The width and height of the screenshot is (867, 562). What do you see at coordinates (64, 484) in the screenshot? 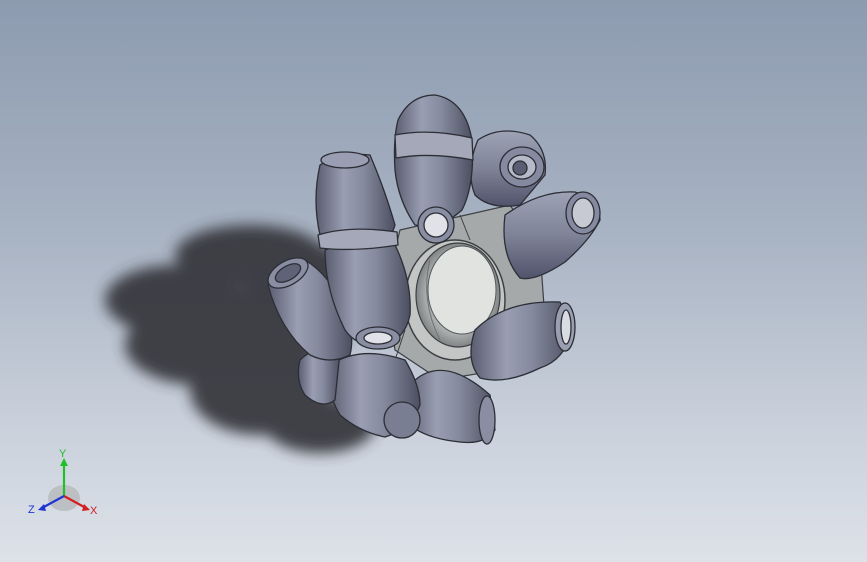
I see `coordinate-triad: Y X Z` at bounding box center [64, 484].